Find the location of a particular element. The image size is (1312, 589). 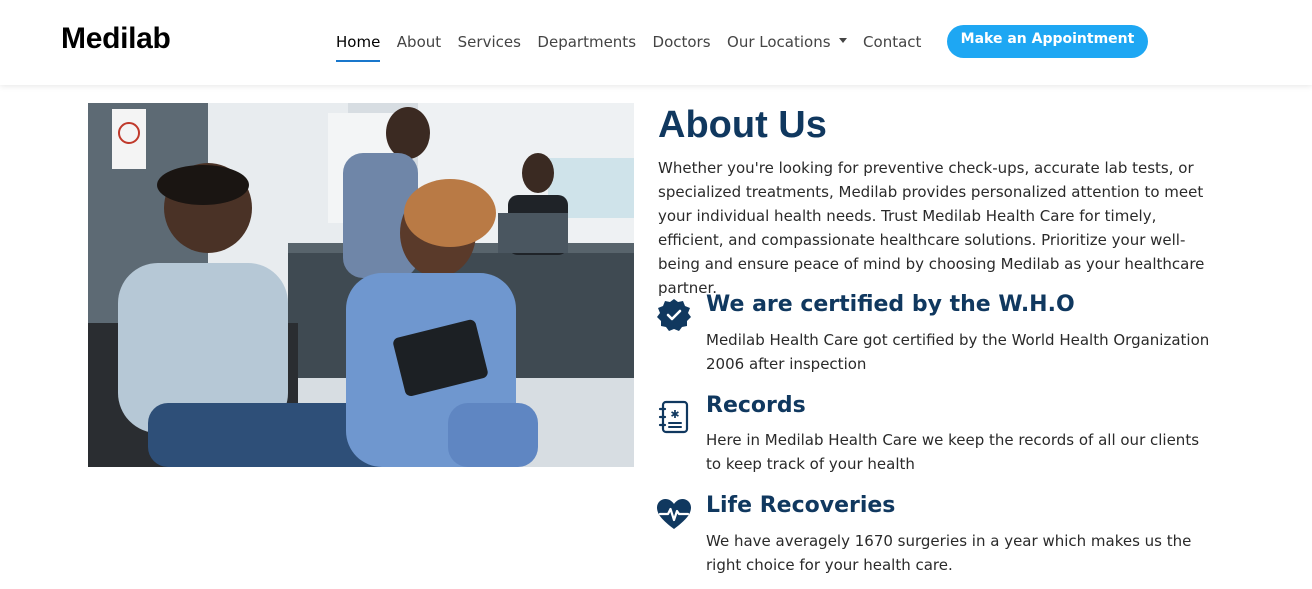

nav-our-locations: Our Locations is located at coordinates (787, 42).